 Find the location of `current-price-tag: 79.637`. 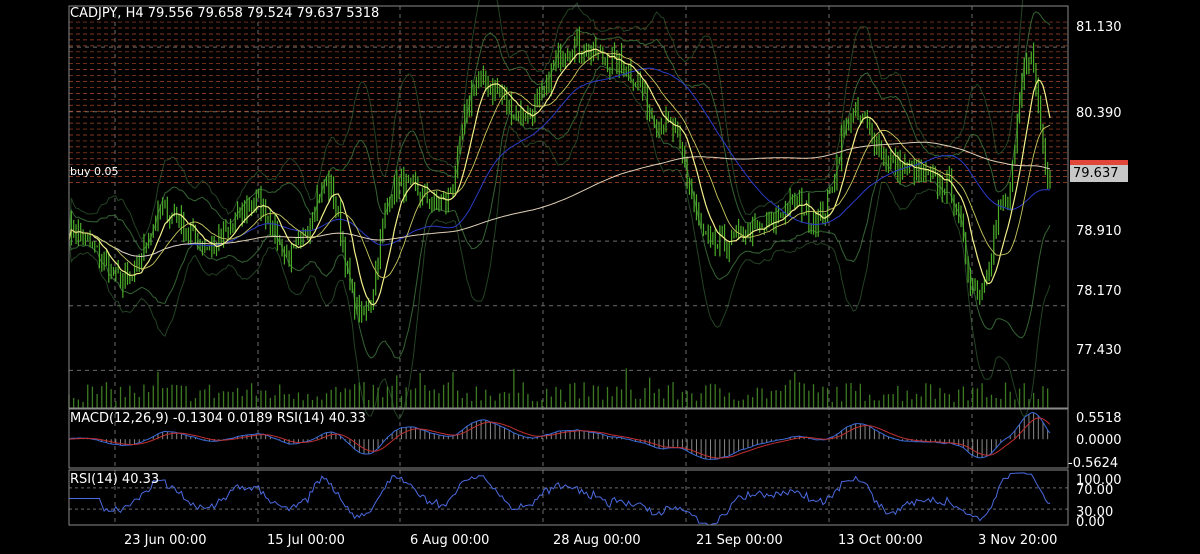

current-price-tag: 79.637 is located at coordinates (1099, 173).